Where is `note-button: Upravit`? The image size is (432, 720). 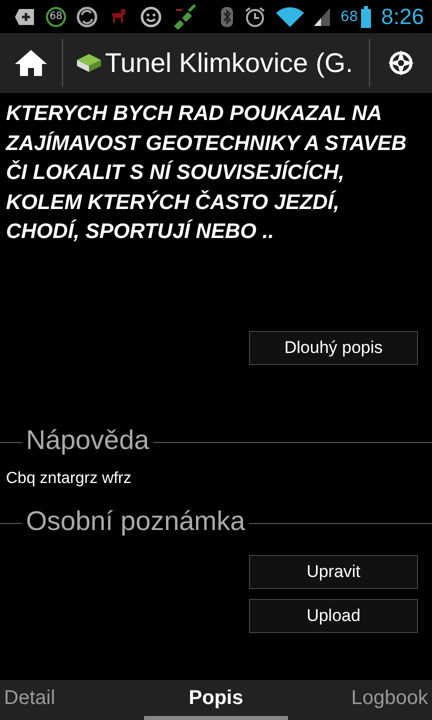 note-button: Upravit is located at coordinates (333, 571).